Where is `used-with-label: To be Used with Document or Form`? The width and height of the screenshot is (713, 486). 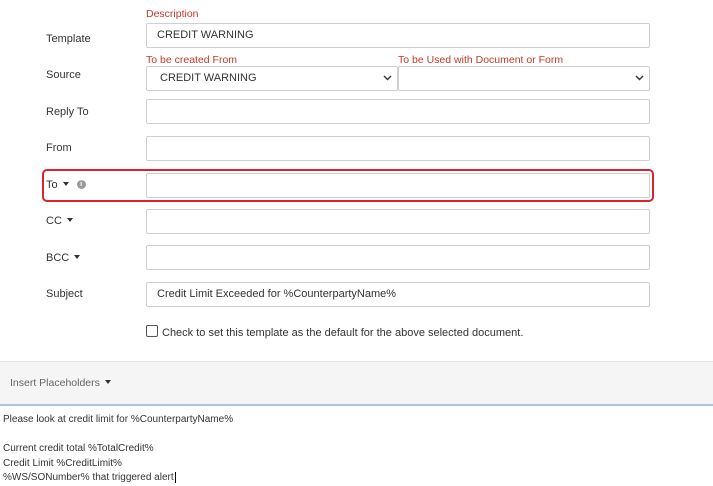
used-with-label: To be Used with Document or Form is located at coordinates (481, 60).